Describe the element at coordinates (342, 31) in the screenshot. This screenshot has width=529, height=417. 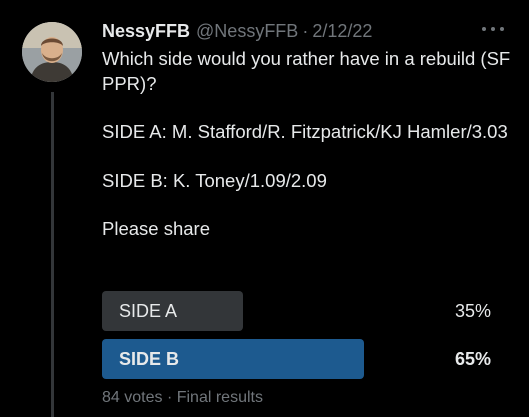
I see `tweet-date: 2/12/22` at that location.